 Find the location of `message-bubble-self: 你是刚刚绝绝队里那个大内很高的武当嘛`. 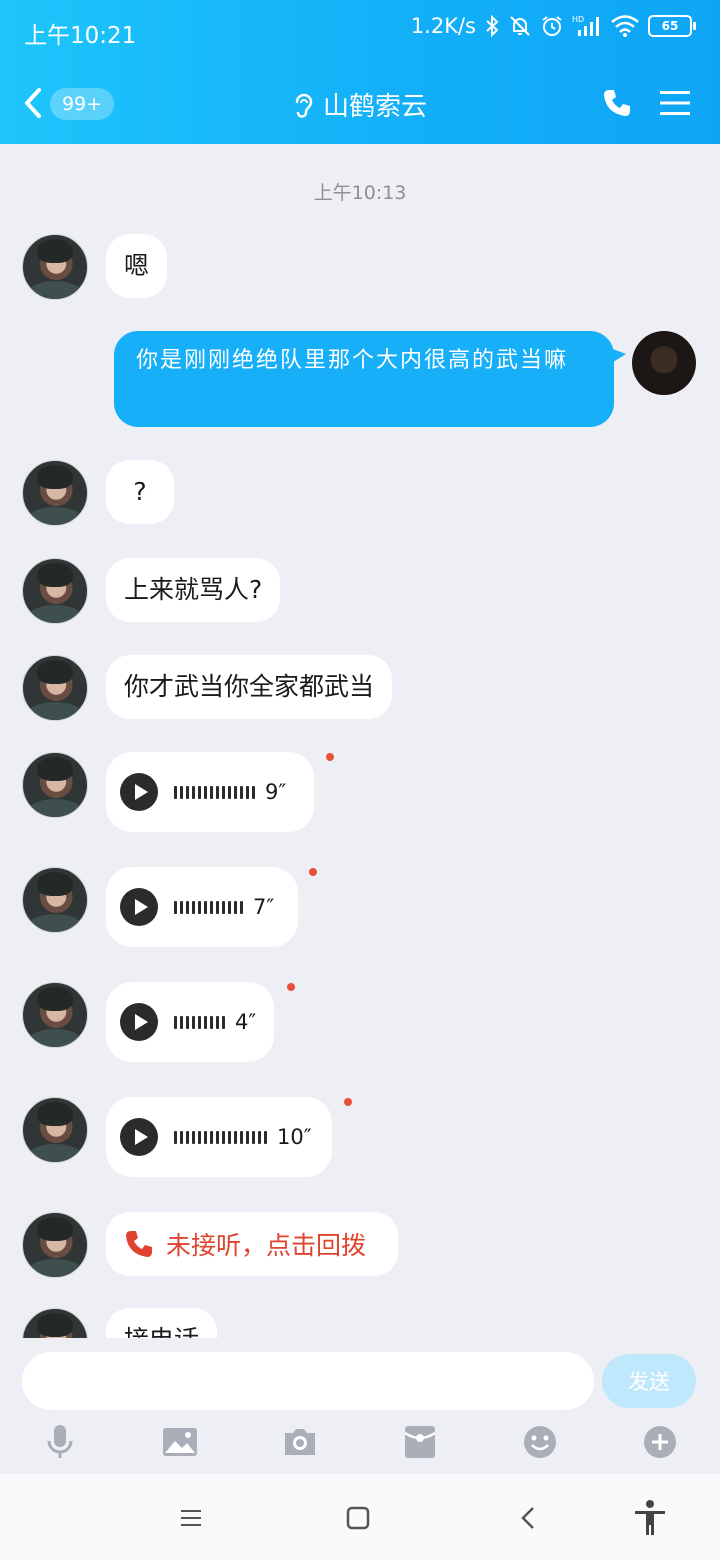

message-bubble-self: 你是刚刚绝绝队里那个大内很高的武当嘛 is located at coordinates (364, 379).